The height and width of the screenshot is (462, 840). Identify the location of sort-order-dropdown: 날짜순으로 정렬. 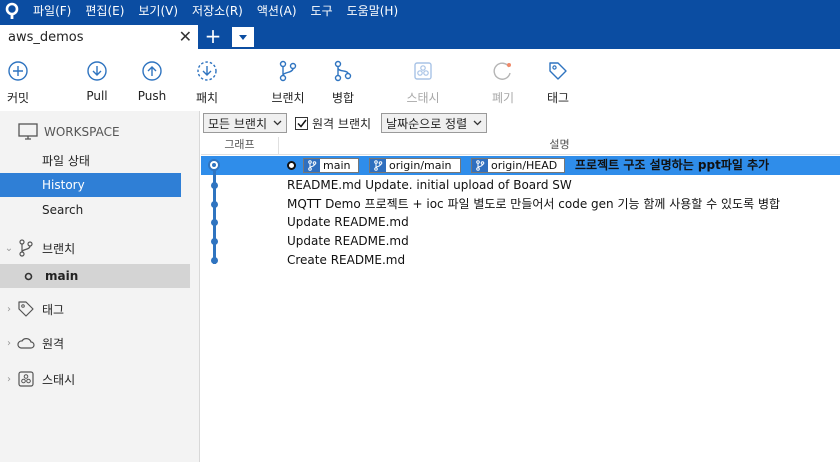
(434, 123).